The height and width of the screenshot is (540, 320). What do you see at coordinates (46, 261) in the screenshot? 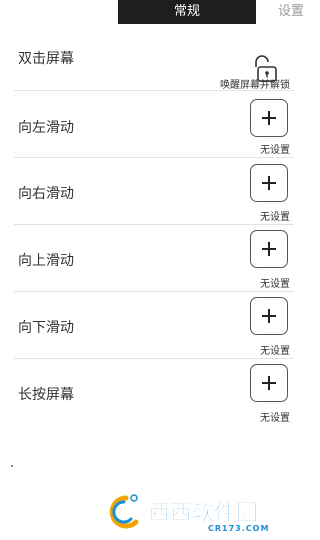
I see `row-label: 向上滑动` at bounding box center [46, 261].